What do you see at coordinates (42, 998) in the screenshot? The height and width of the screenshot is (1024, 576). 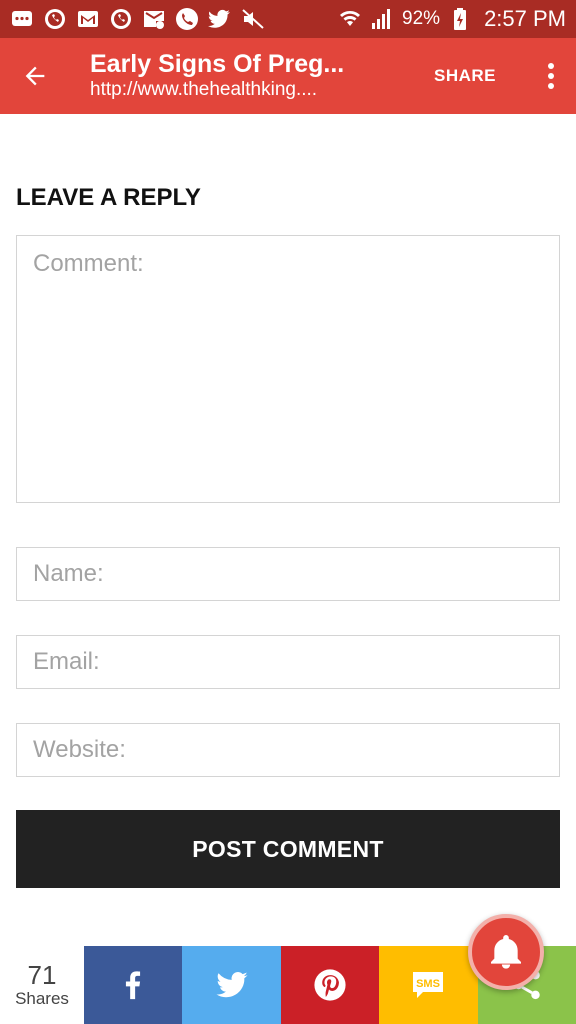 I see `share-count-label: Shares` at bounding box center [42, 998].